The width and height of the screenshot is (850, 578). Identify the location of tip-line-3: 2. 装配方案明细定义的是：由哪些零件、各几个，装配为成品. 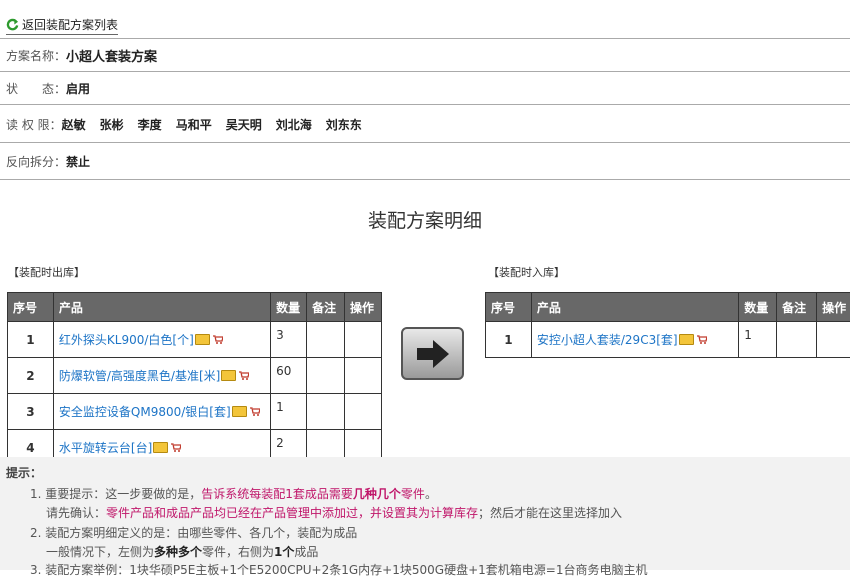
(193, 532).